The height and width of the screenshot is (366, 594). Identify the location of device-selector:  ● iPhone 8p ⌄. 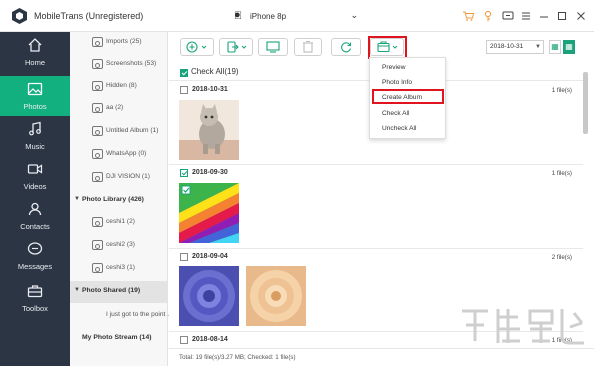
(296, 17).